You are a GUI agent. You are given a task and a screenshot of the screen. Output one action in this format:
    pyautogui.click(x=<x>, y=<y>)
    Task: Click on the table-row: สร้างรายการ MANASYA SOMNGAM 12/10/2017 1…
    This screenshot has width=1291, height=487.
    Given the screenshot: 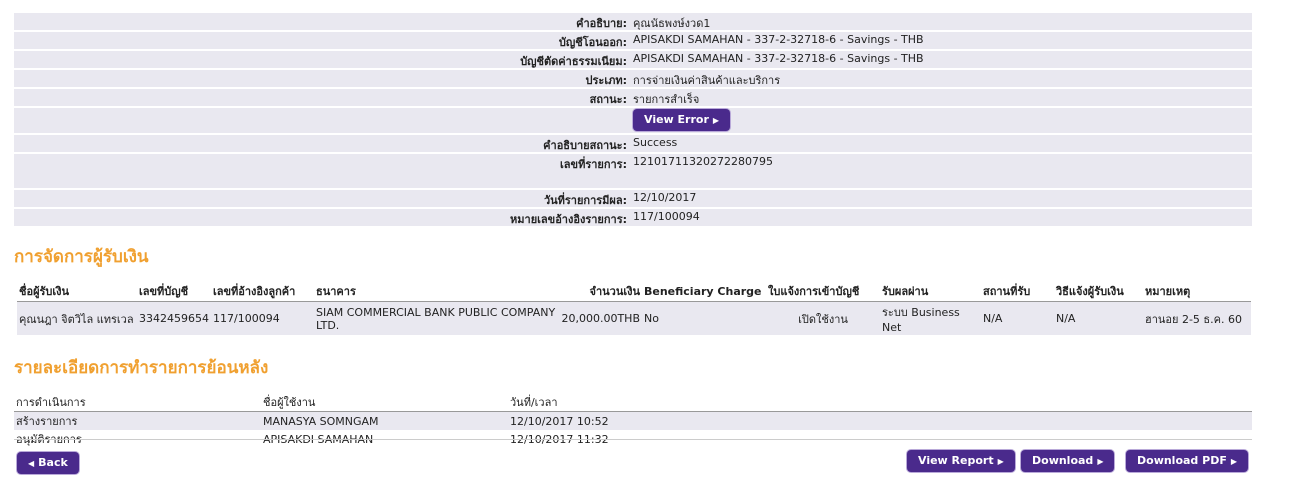 What is the action you would take?
    pyautogui.click(x=633, y=420)
    